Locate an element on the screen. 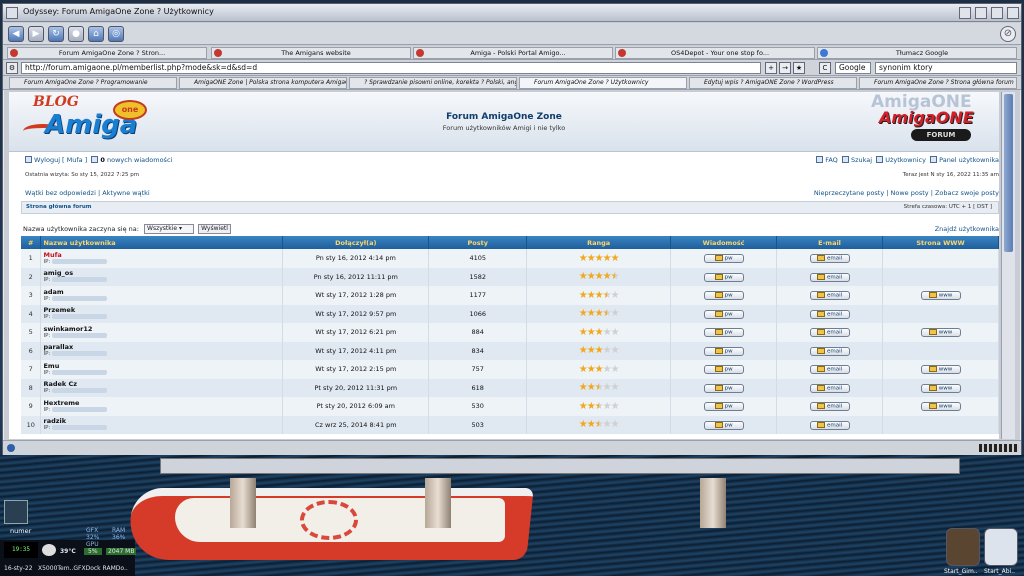  quick-link: The Amigans website is located at coordinates (311, 53).